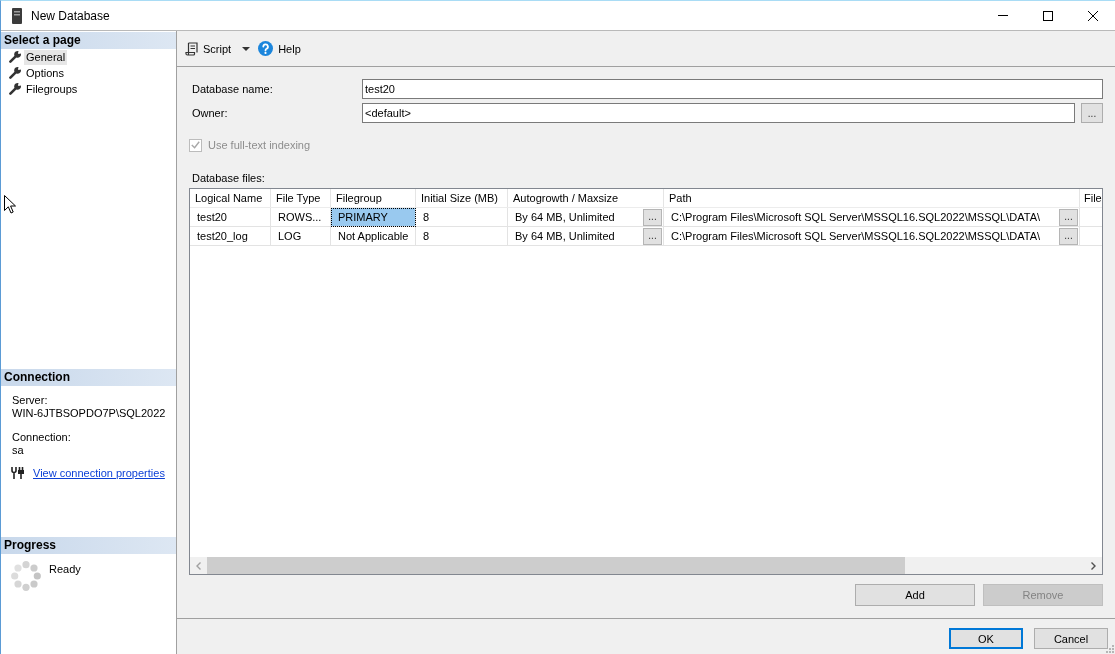 The height and width of the screenshot is (654, 1115). I want to click on cancel-button: Cancel, so click(1071, 638).